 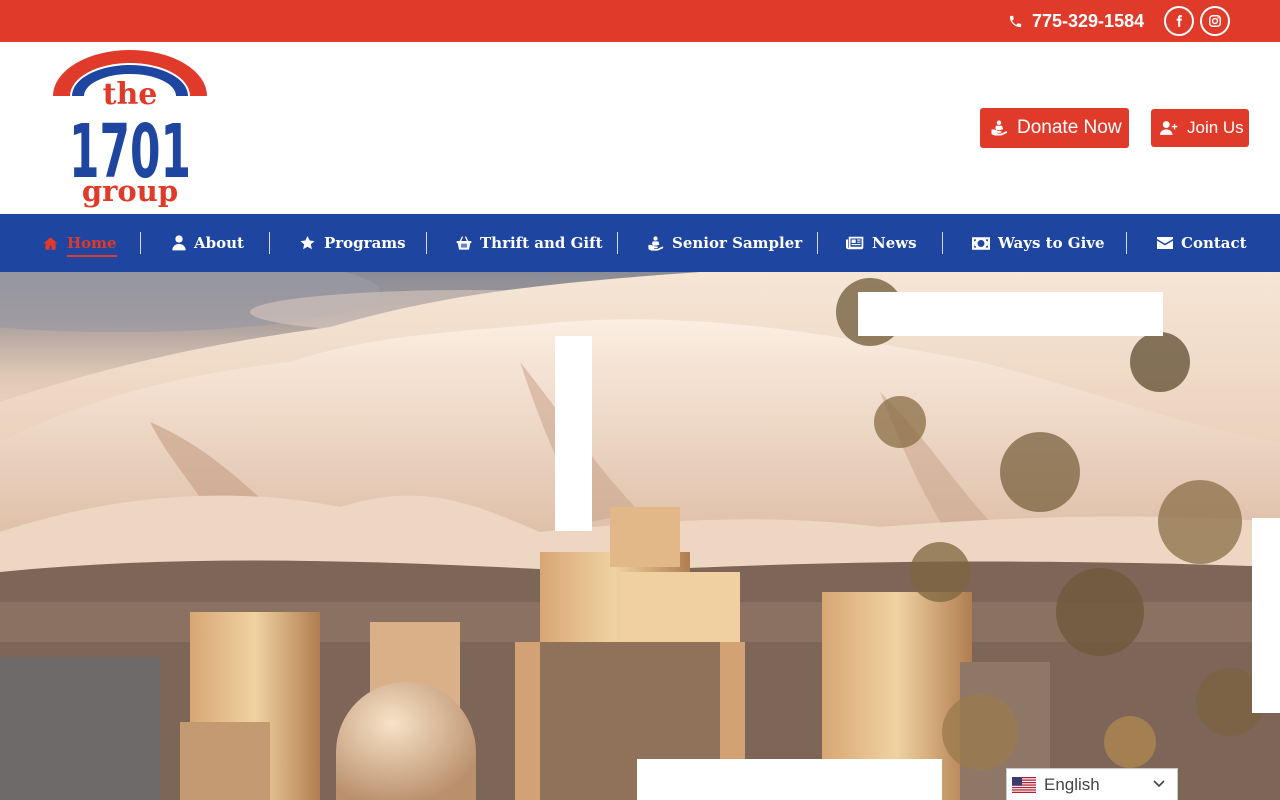 What do you see at coordinates (130, 94) in the screenshot?
I see `logo-text-the: the` at bounding box center [130, 94].